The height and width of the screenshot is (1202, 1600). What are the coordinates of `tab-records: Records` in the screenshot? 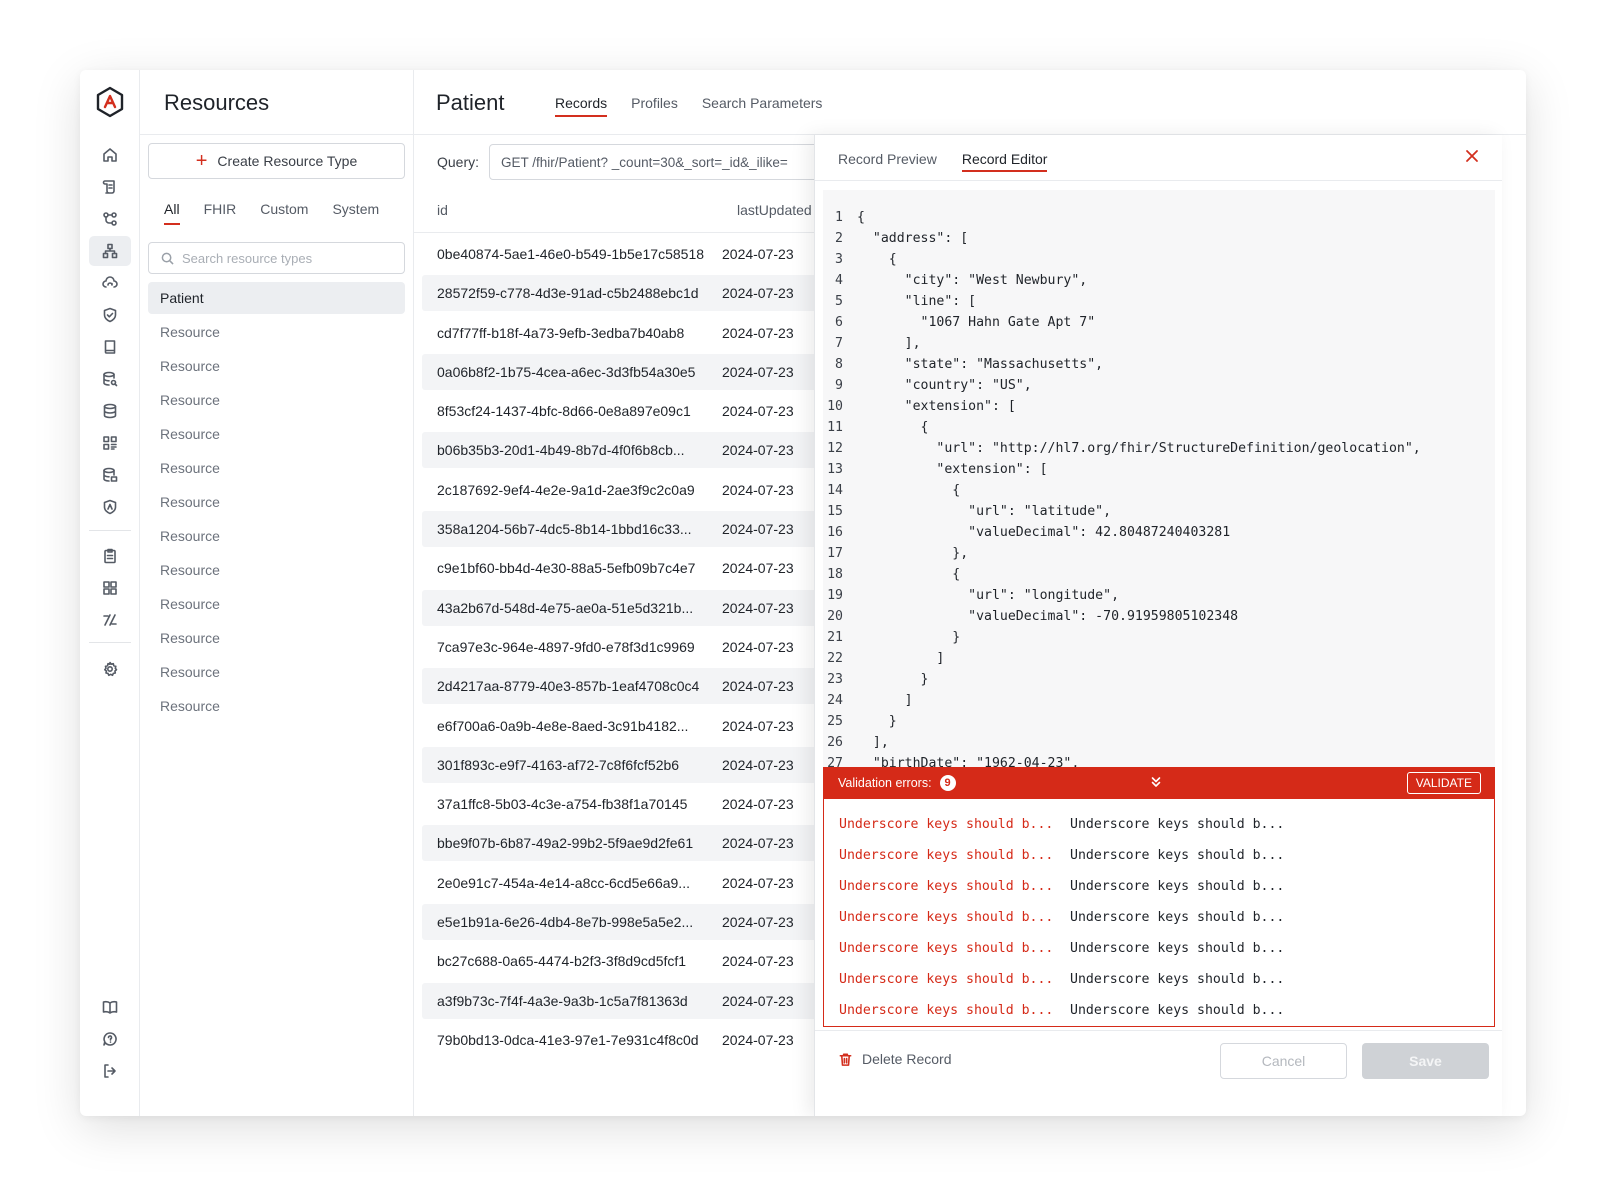 It's located at (581, 106).